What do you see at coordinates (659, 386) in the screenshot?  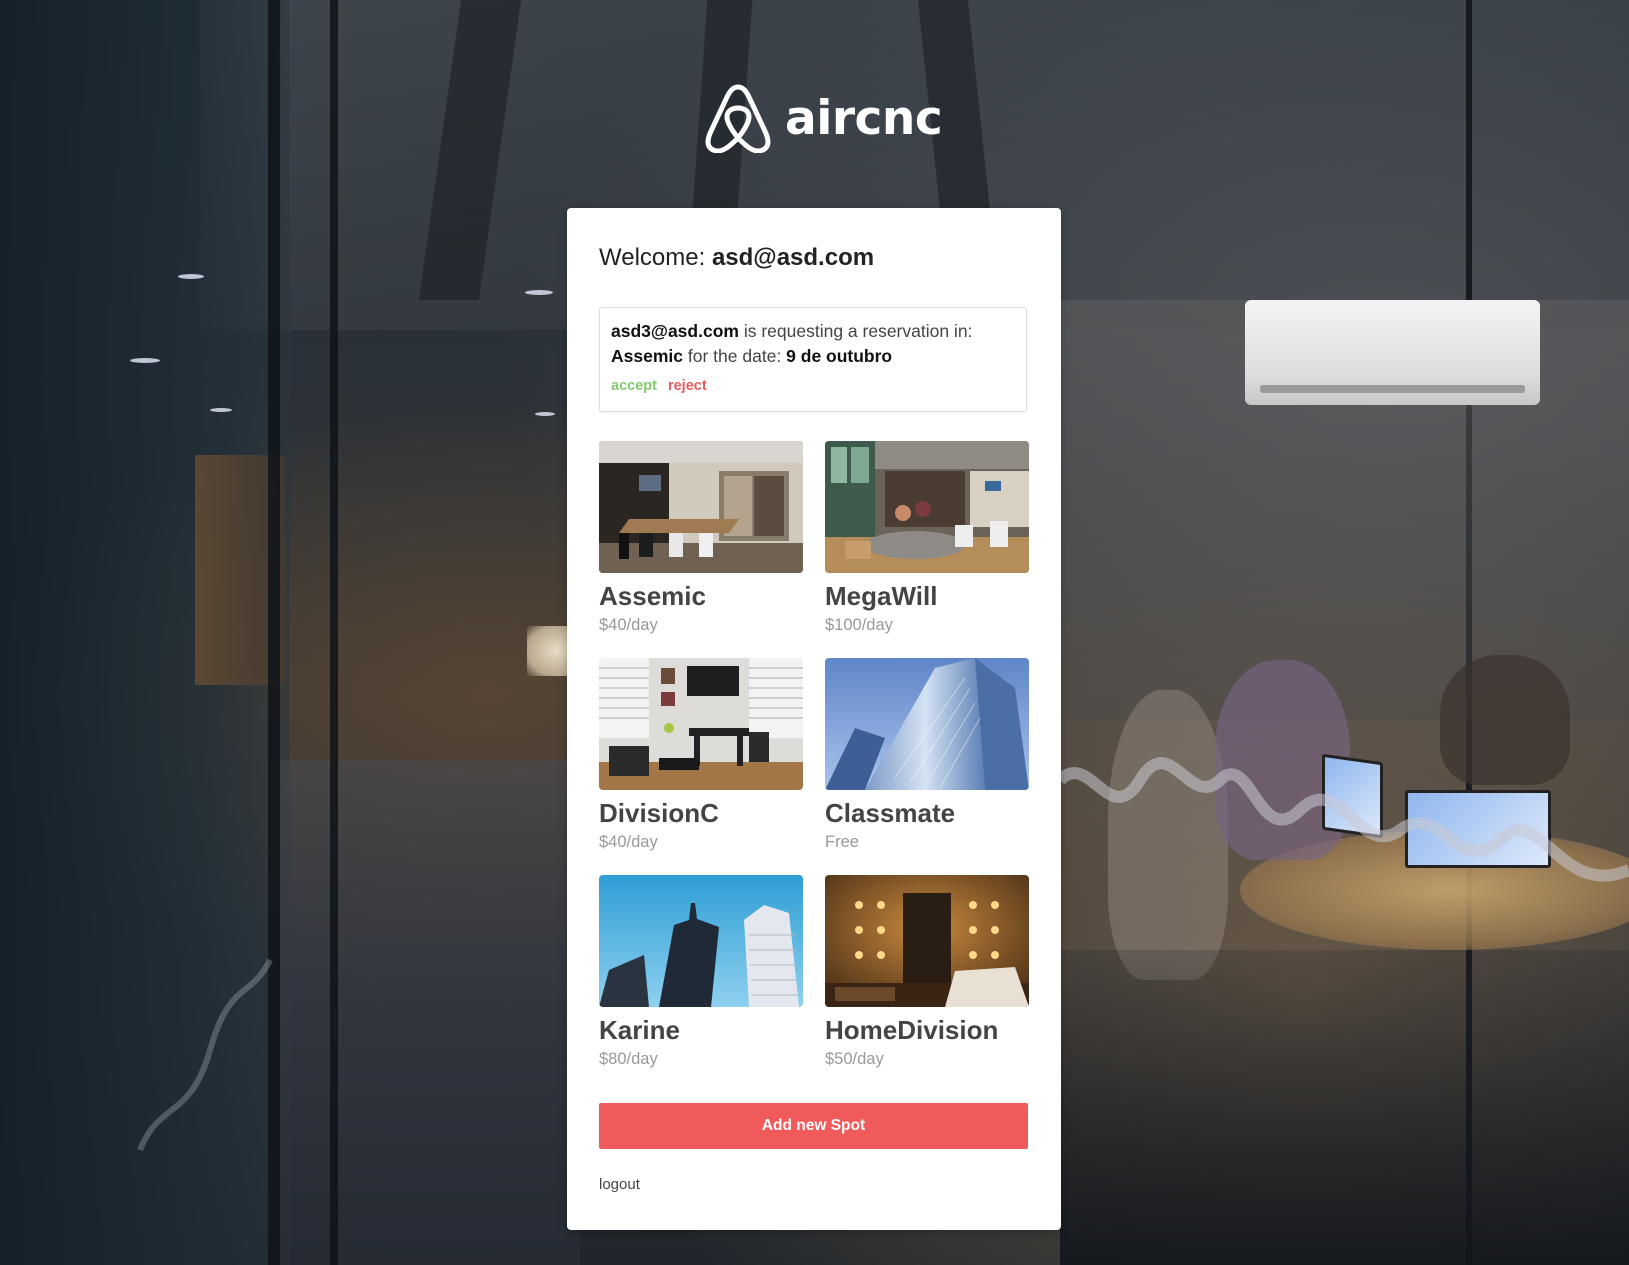 I see `request-actions: accept reject` at bounding box center [659, 386].